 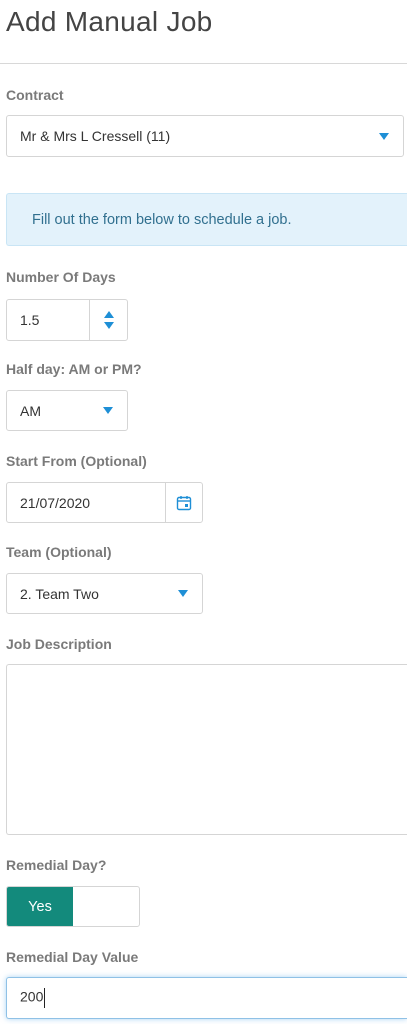 What do you see at coordinates (104, 502) in the screenshot?
I see `start-from-date-input: 21/07/2020` at bounding box center [104, 502].